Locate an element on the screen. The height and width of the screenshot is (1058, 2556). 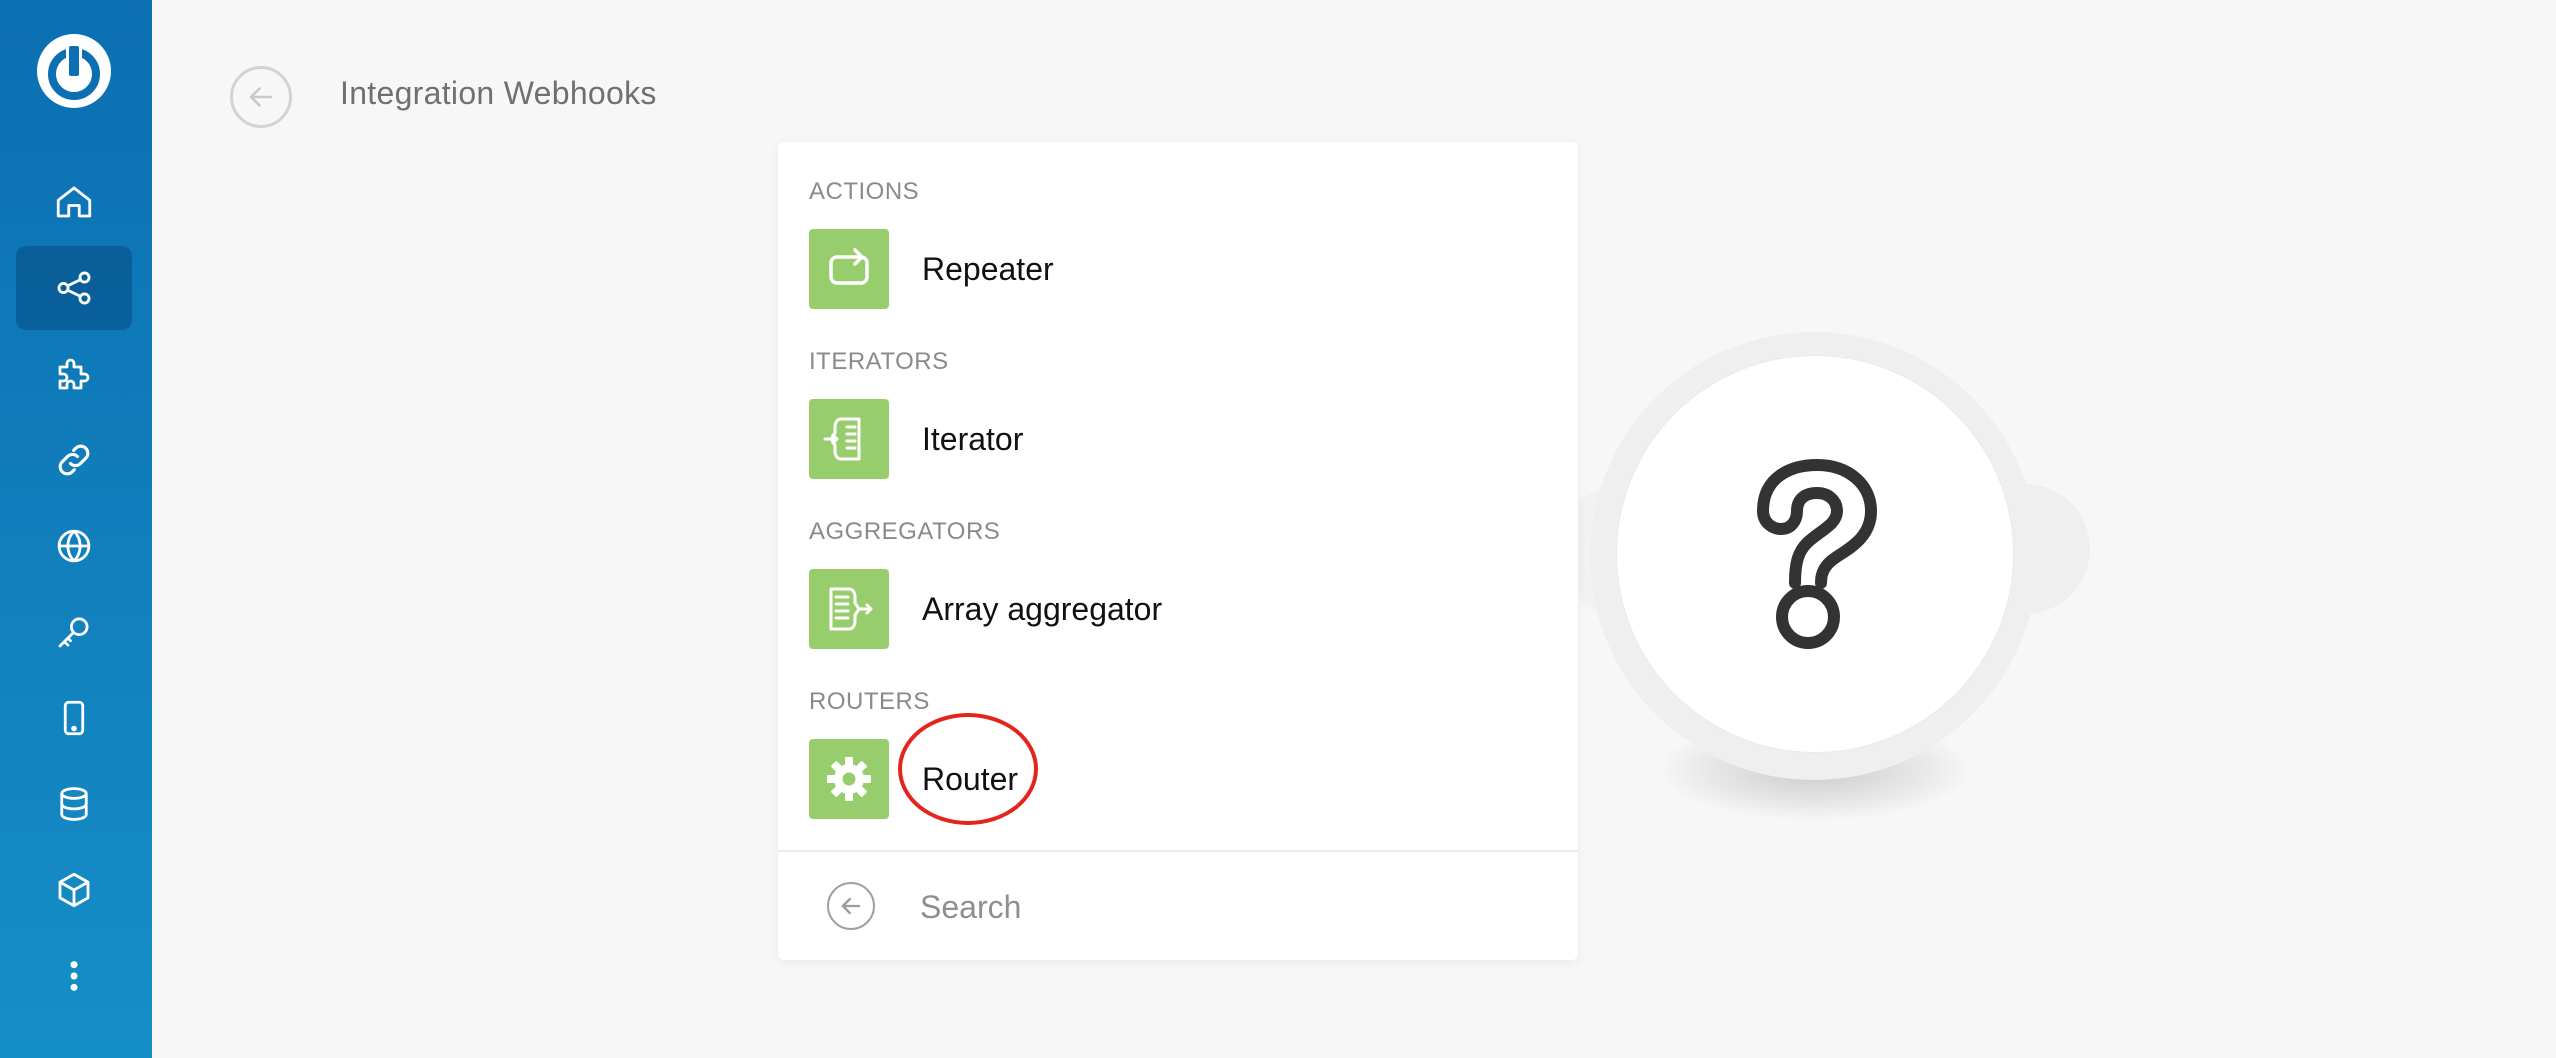
more-vertical-icon is located at coordinates (74, 976).